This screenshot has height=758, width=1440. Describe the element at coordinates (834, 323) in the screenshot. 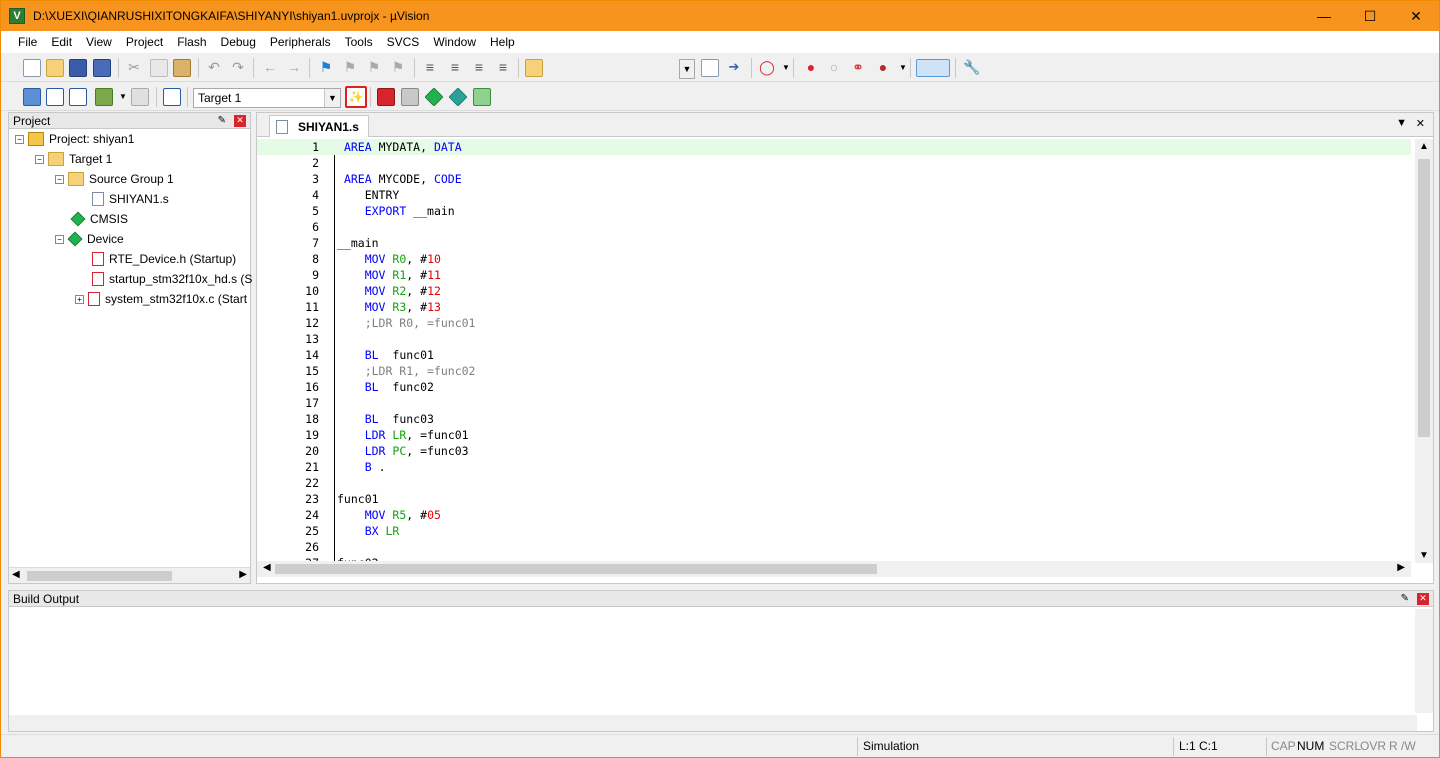

I see `code-line: 12 ;LDR R0, =func01` at that location.